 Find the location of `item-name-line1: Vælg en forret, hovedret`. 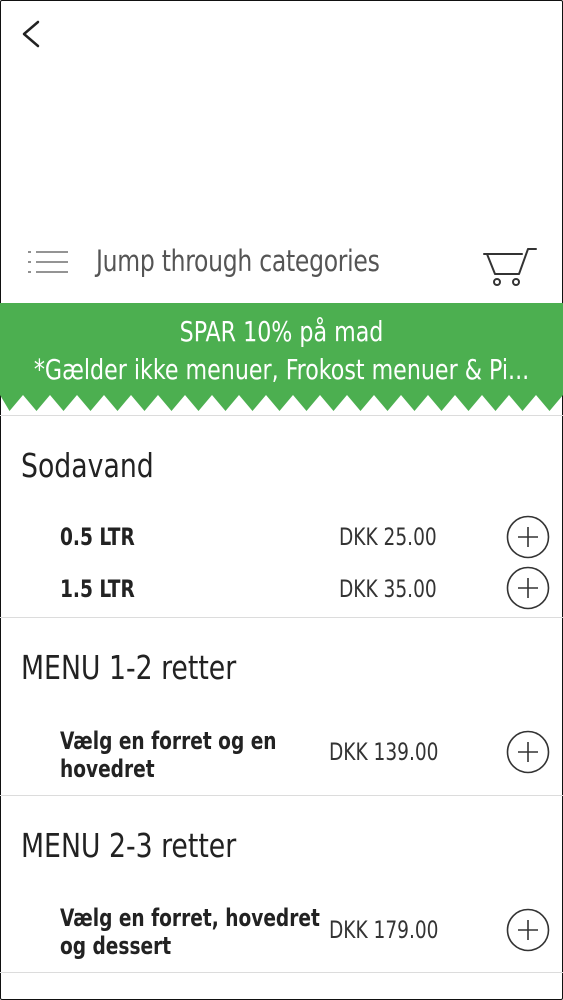

item-name-line1: Vælg en forret, hovedret is located at coordinates (190, 918).